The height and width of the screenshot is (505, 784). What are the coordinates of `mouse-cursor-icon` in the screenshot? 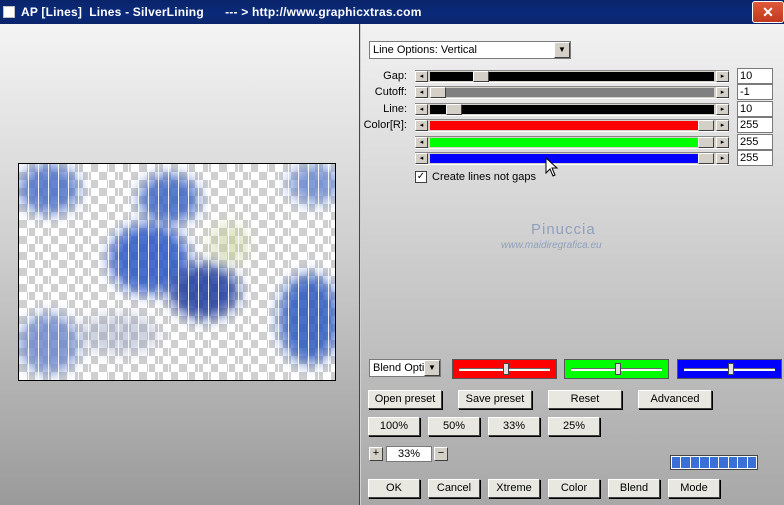 It's located at (552, 166).